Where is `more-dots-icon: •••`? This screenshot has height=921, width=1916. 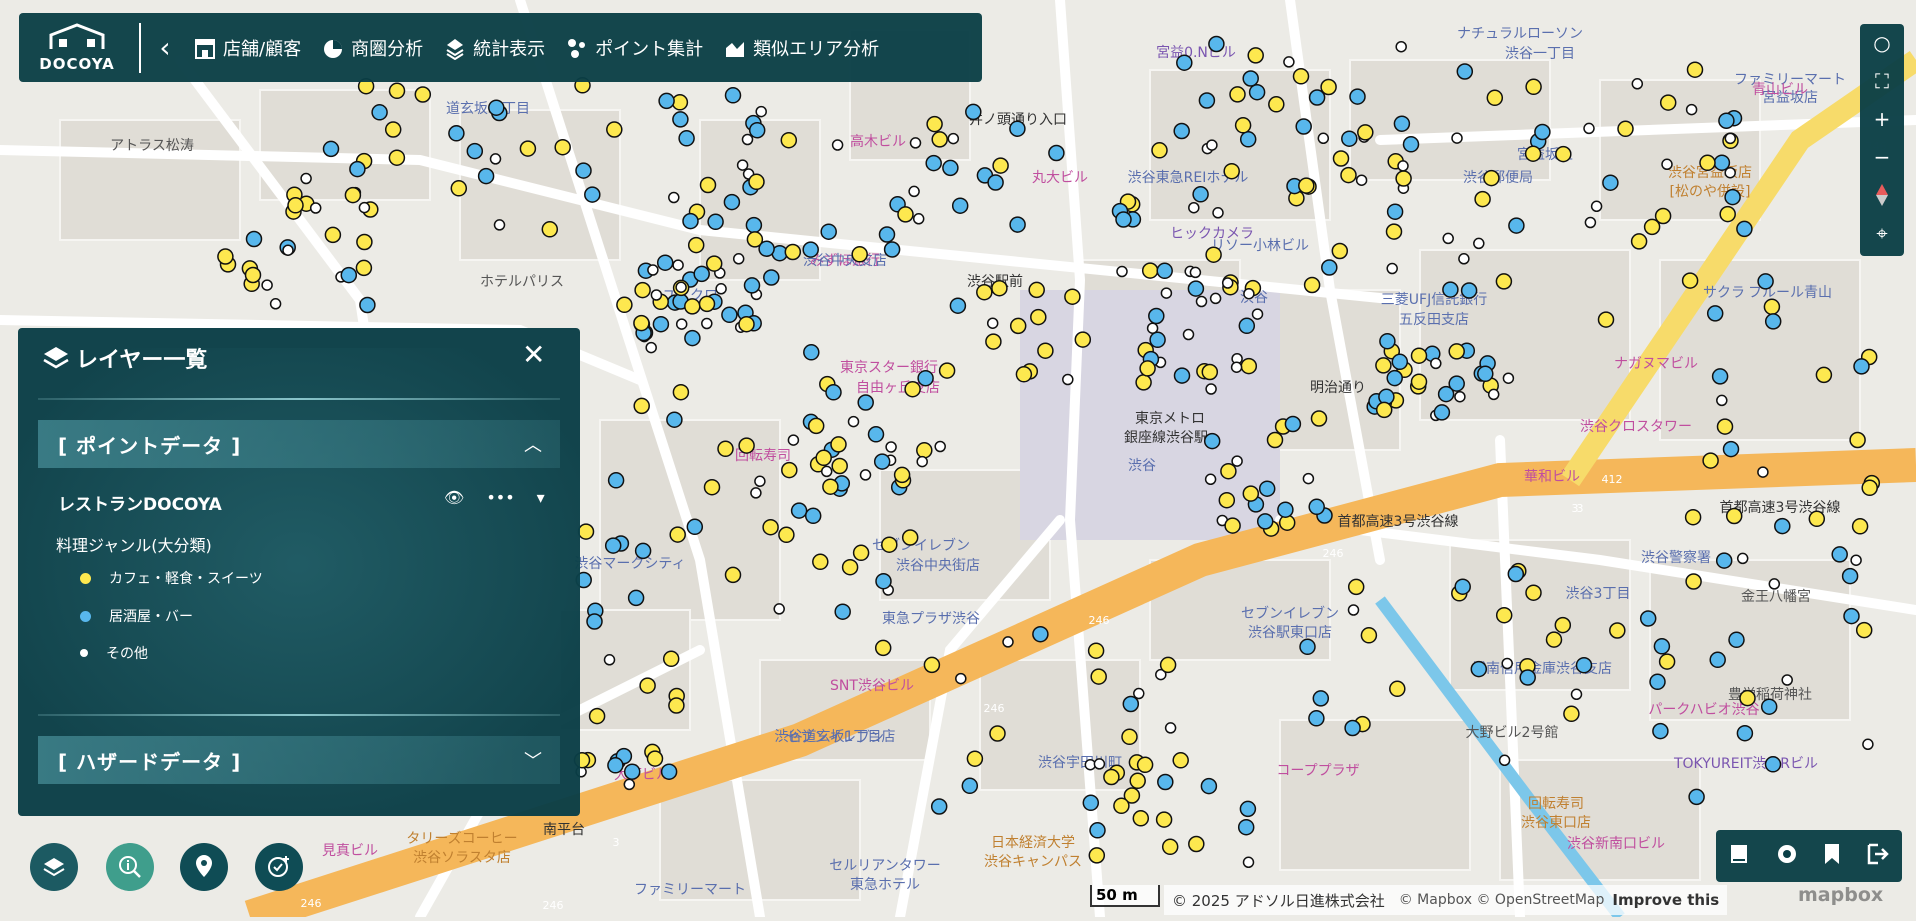 more-dots-icon: ••• is located at coordinates (500, 497).